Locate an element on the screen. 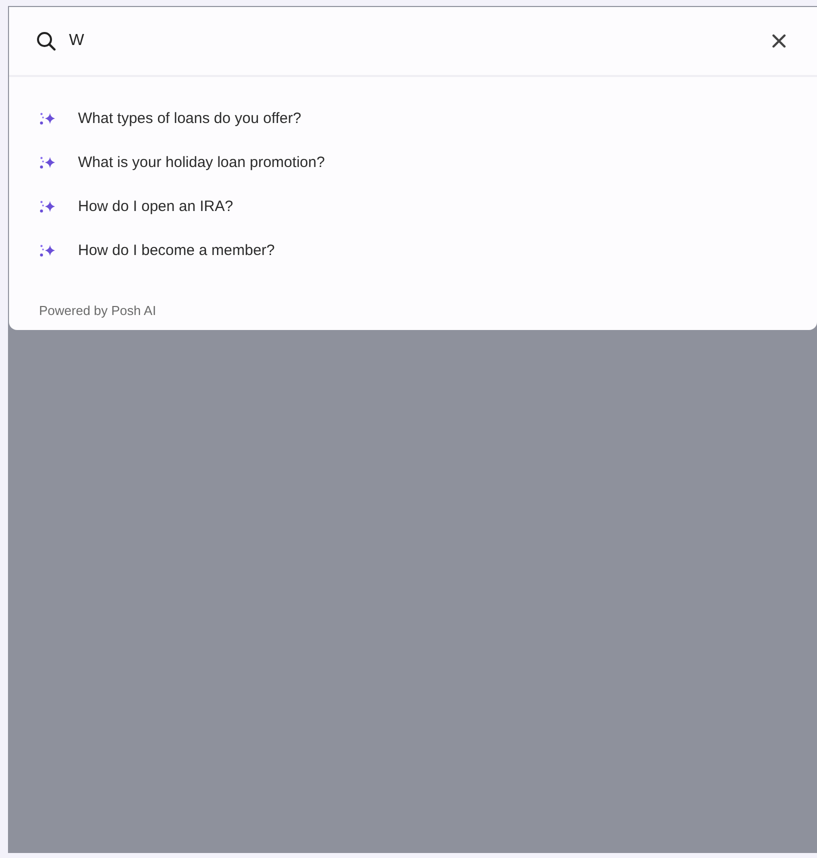  suggestion-item: How do I open an IRA? is located at coordinates (413, 206).